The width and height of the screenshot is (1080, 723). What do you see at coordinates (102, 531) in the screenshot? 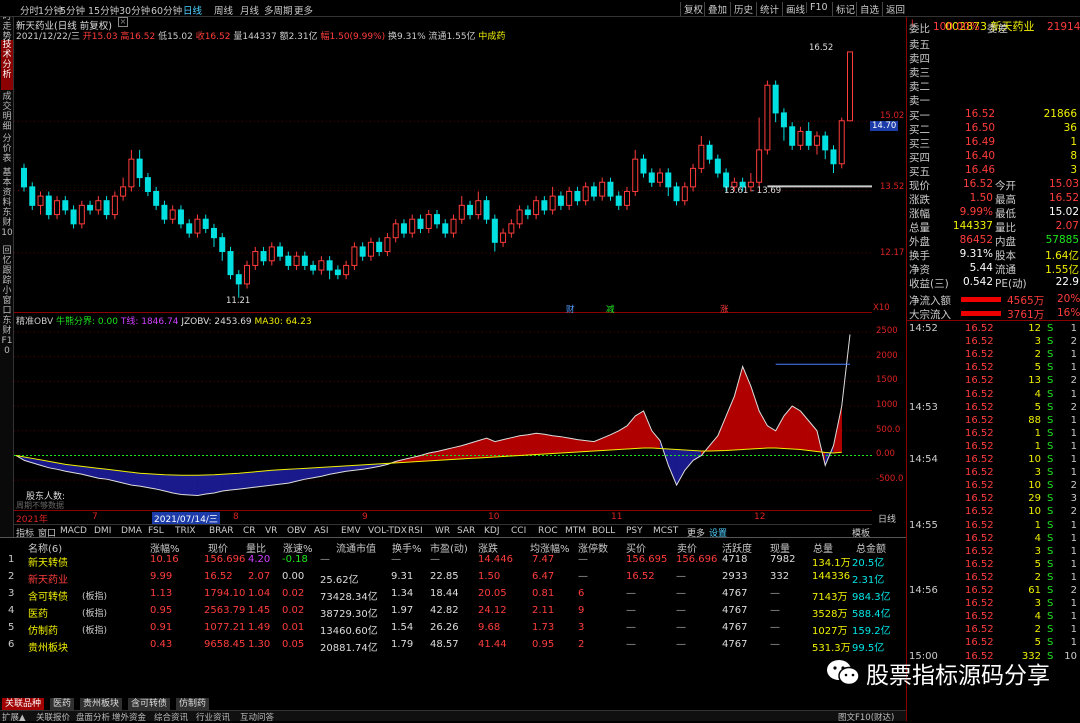
I see `indicator-tab-3: DMI` at bounding box center [102, 531].